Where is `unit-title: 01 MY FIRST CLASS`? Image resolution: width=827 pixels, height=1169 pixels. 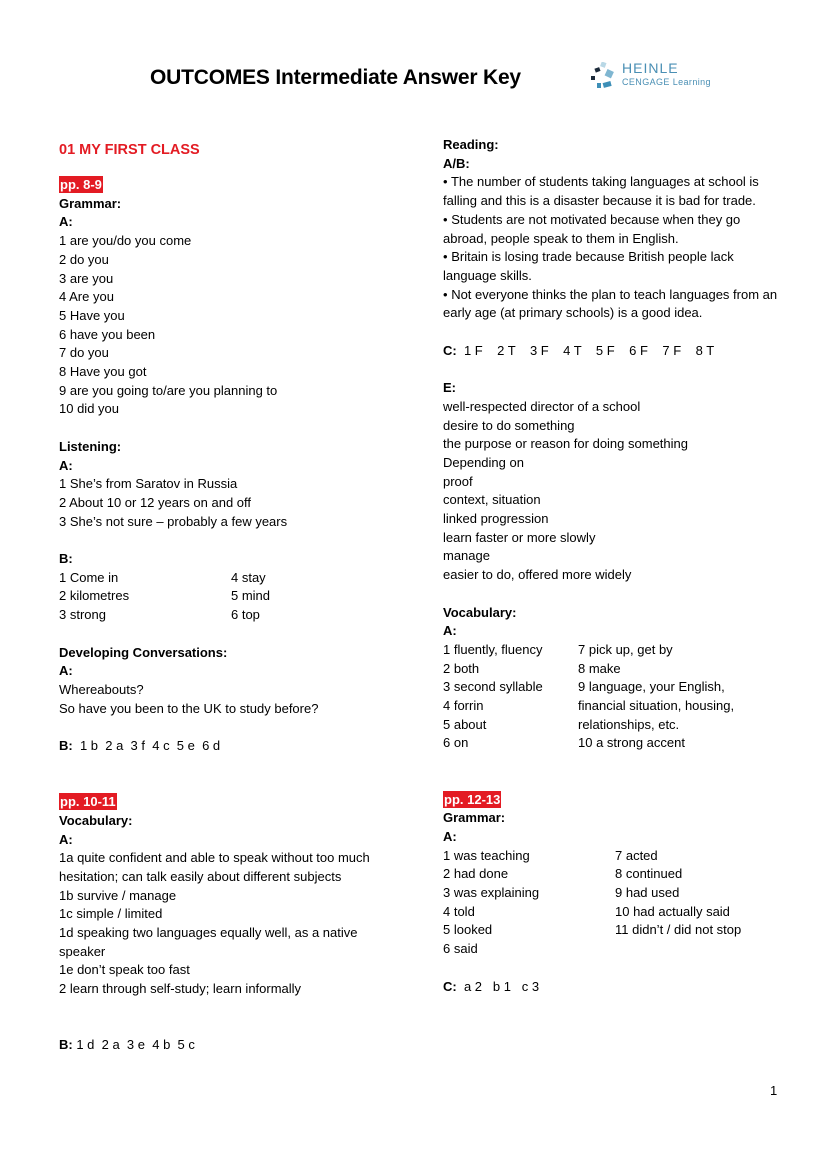 unit-title: 01 MY FIRST CLASS is located at coordinates (129, 150).